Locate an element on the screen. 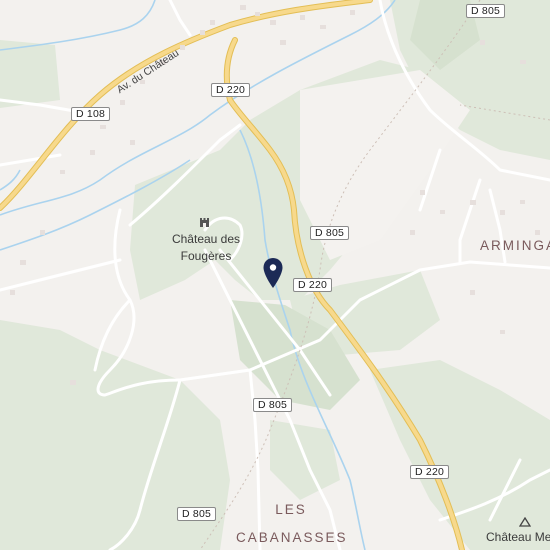  location-pin-icon is located at coordinates (273, 275).